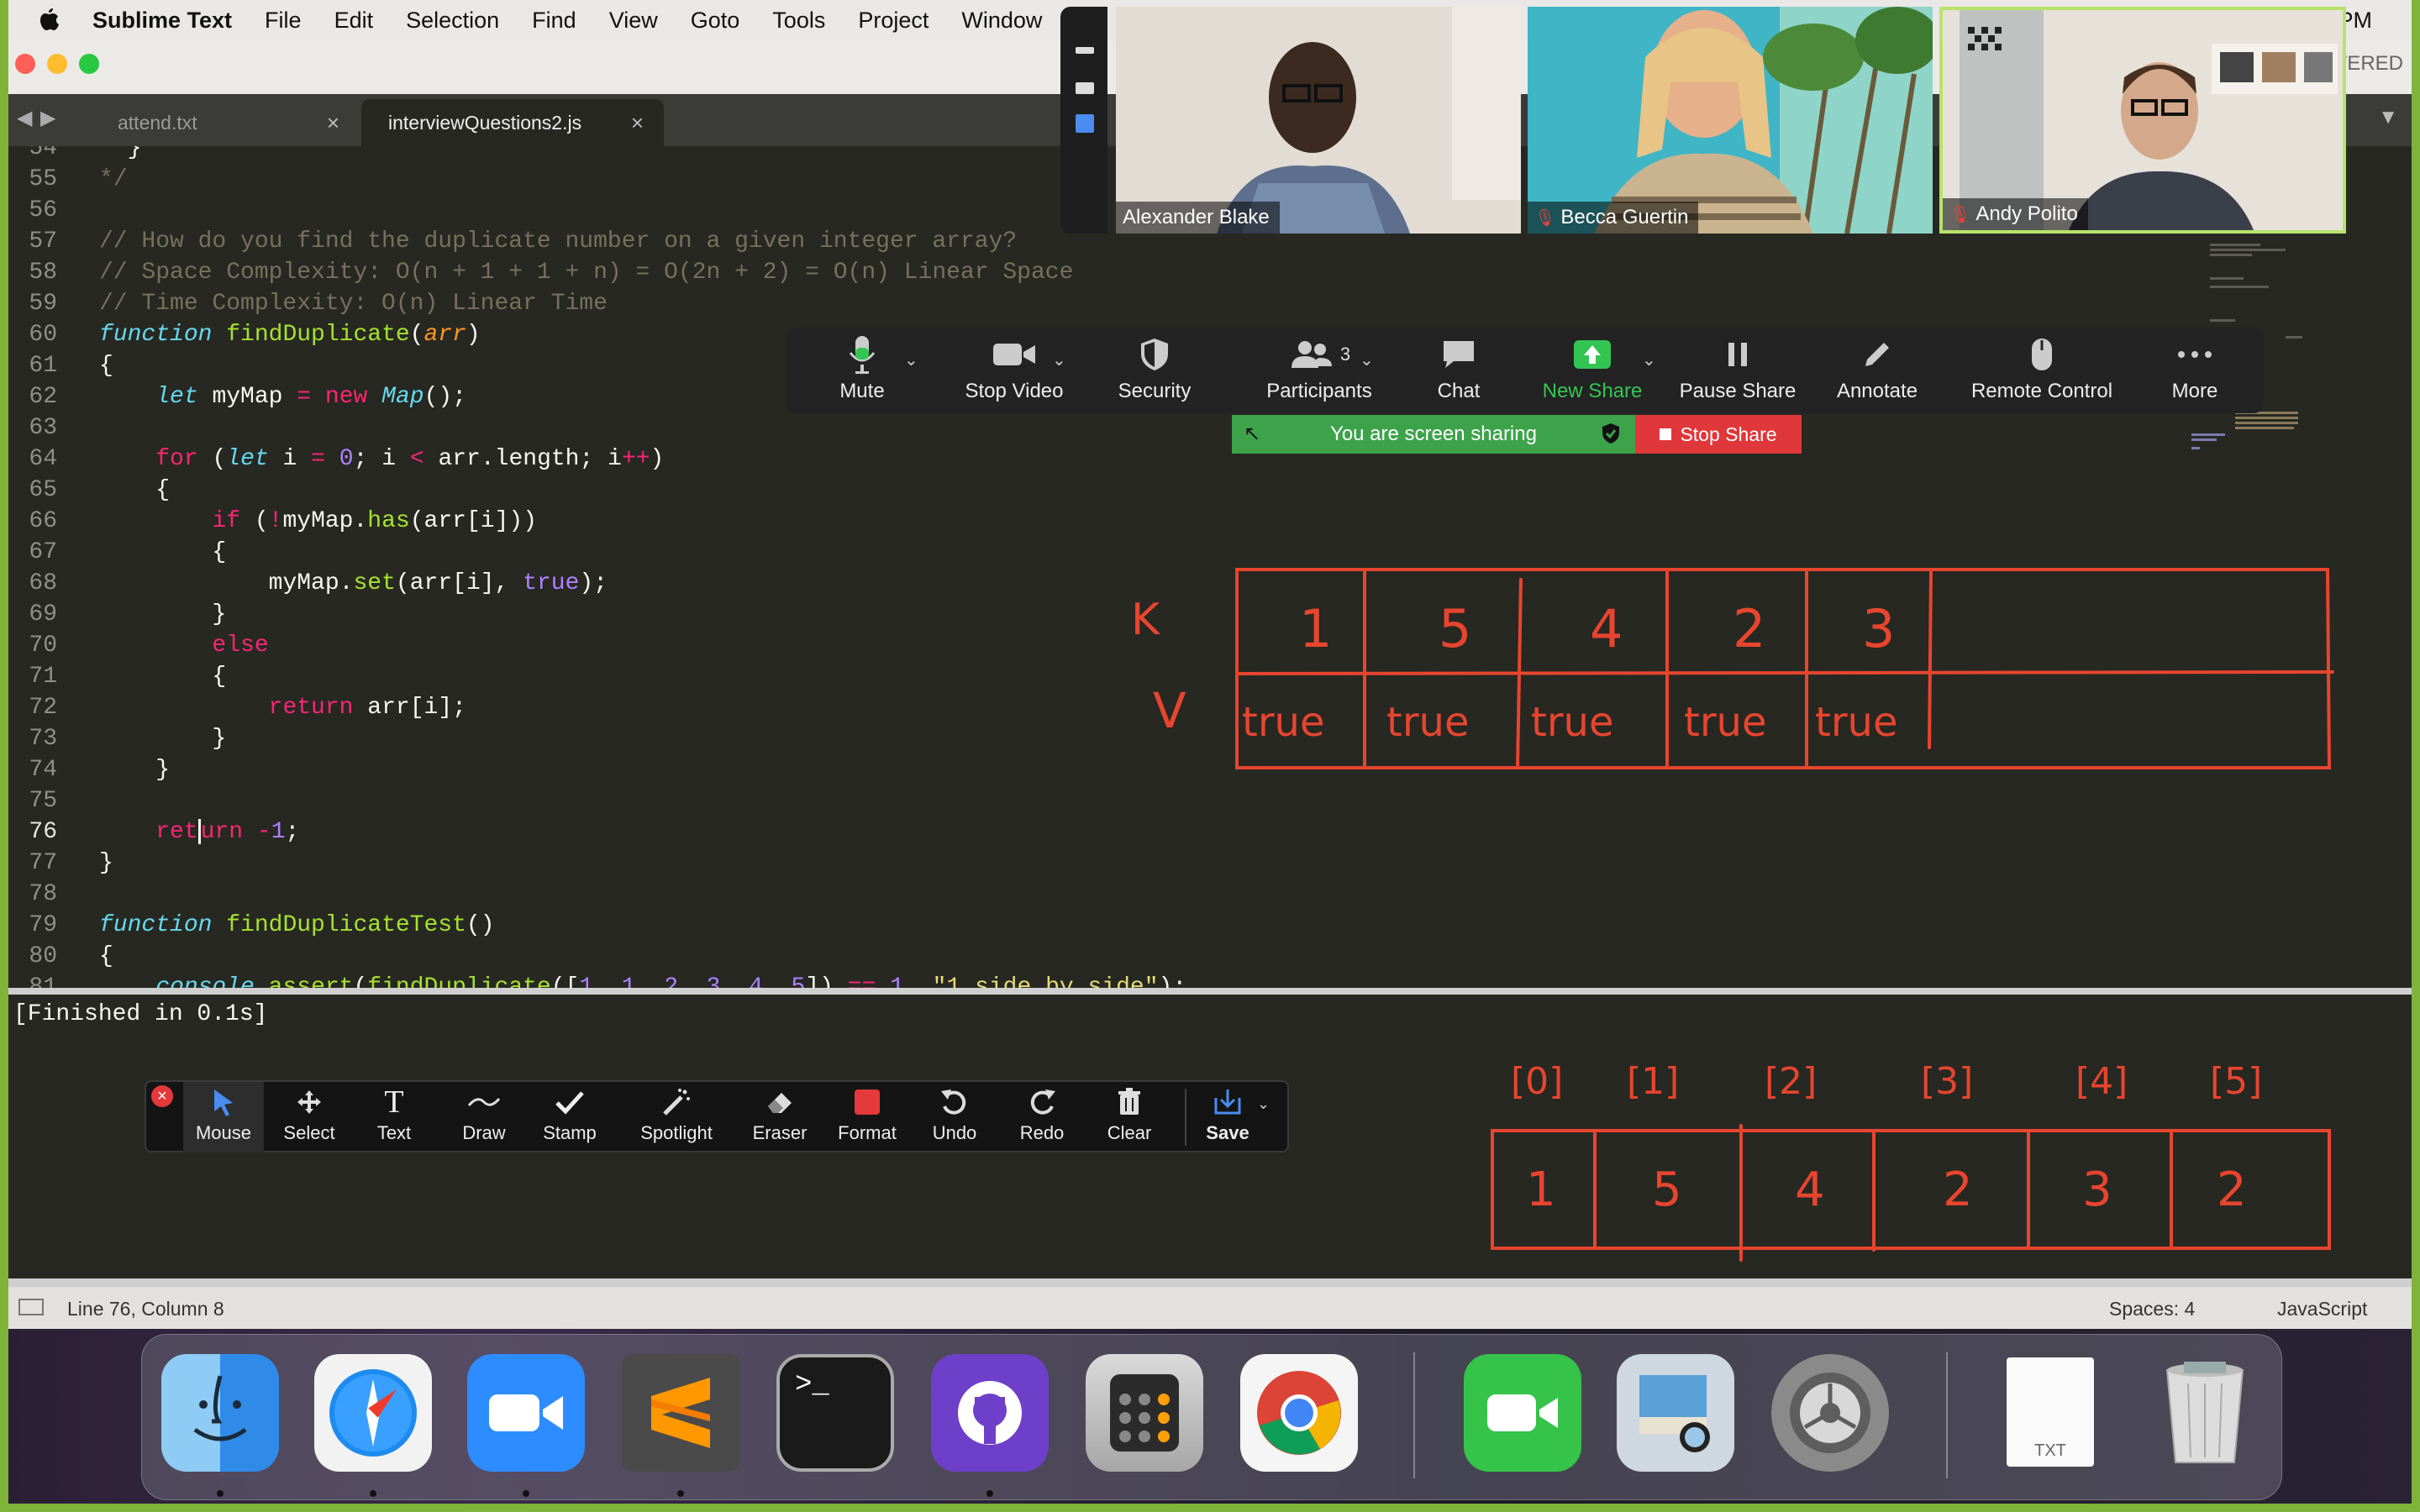 This screenshot has height=1512, width=2420. What do you see at coordinates (1649, 359) in the screenshot?
I see `share-options-chevron-icon: ⌄` at bounding box center [1649, 359].